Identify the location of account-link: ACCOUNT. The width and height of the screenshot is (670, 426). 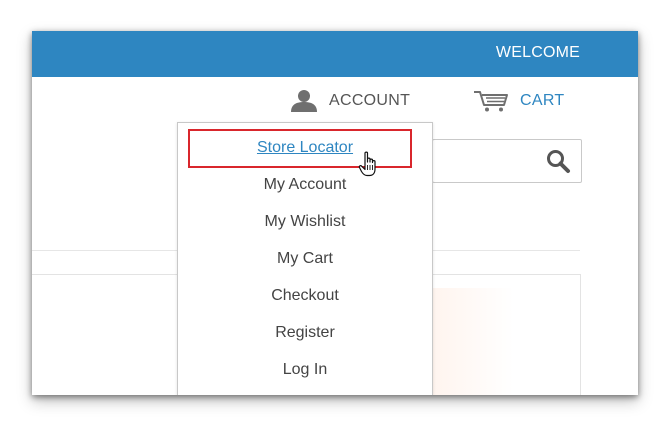
(348, 101).